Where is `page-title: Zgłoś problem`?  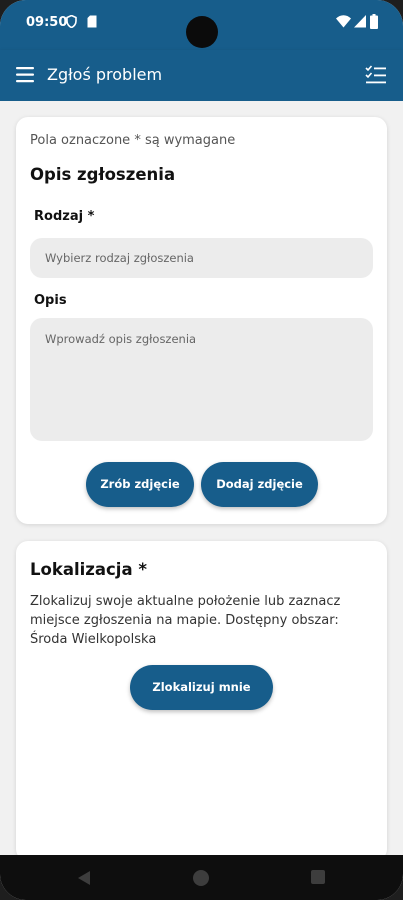
page-title: Zgłoś problem is located at coordinates (105, 74).